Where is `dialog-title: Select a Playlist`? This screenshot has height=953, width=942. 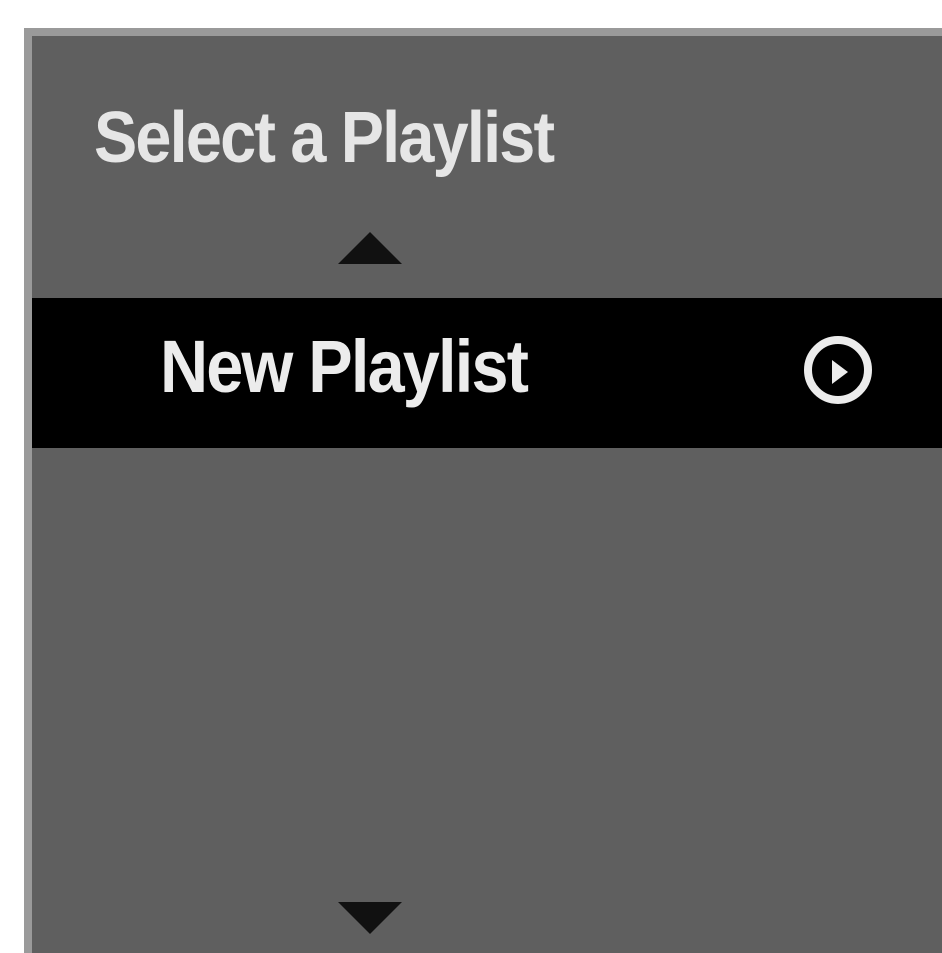 dialog-title: Select a Playlist is located at coordinates (324, 138).